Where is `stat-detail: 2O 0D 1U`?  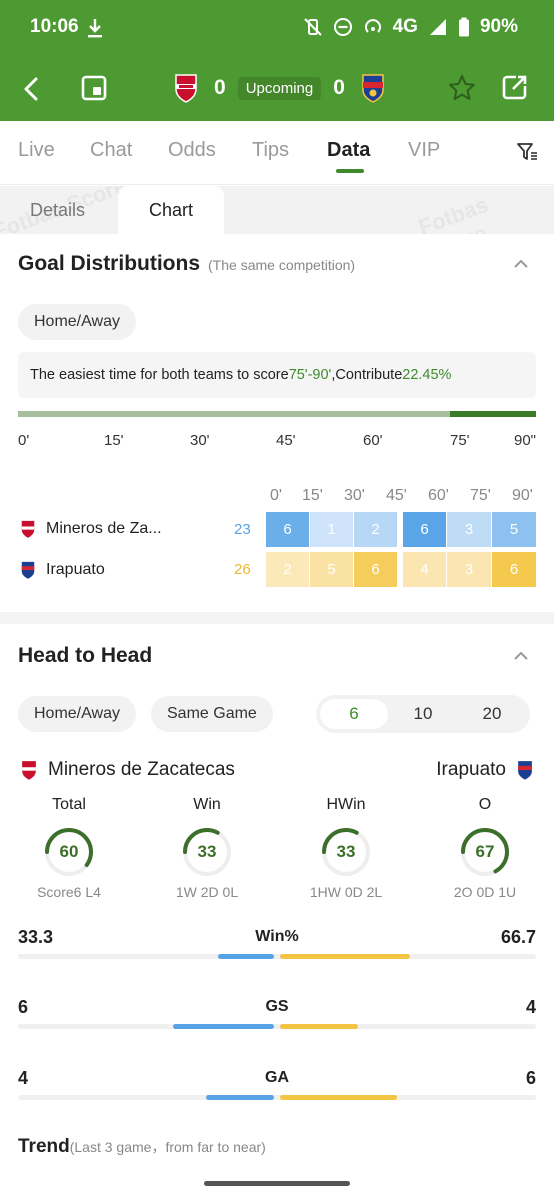 stat-detail: 2O 0D 1U is located at coordinates (485, 892).